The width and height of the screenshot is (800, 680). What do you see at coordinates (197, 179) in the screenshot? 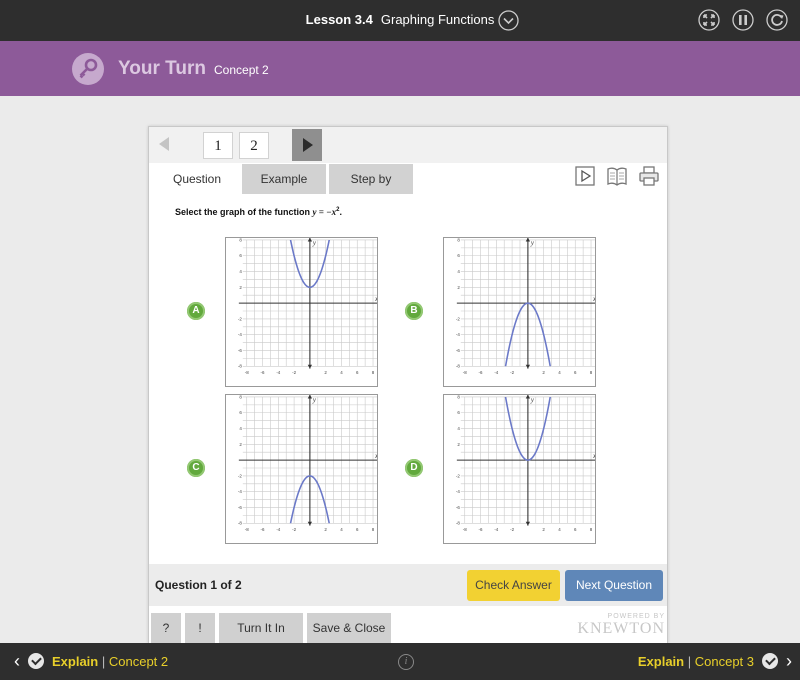
I see `tab-question: Question` at bounding box center [197, 179].